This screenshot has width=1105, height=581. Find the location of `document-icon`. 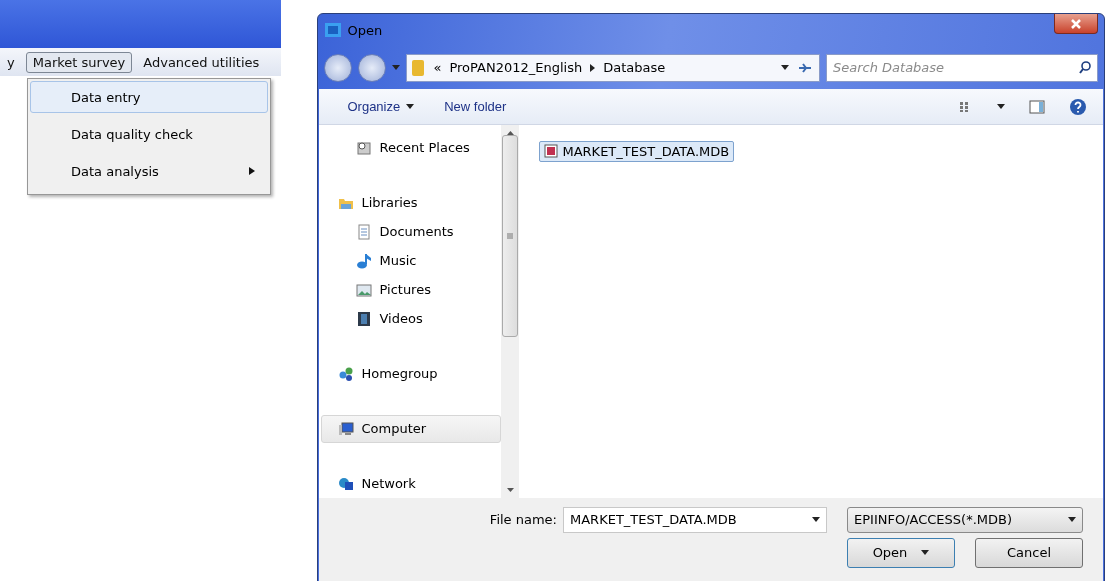

document-icon is located at coordinates (364, 231).